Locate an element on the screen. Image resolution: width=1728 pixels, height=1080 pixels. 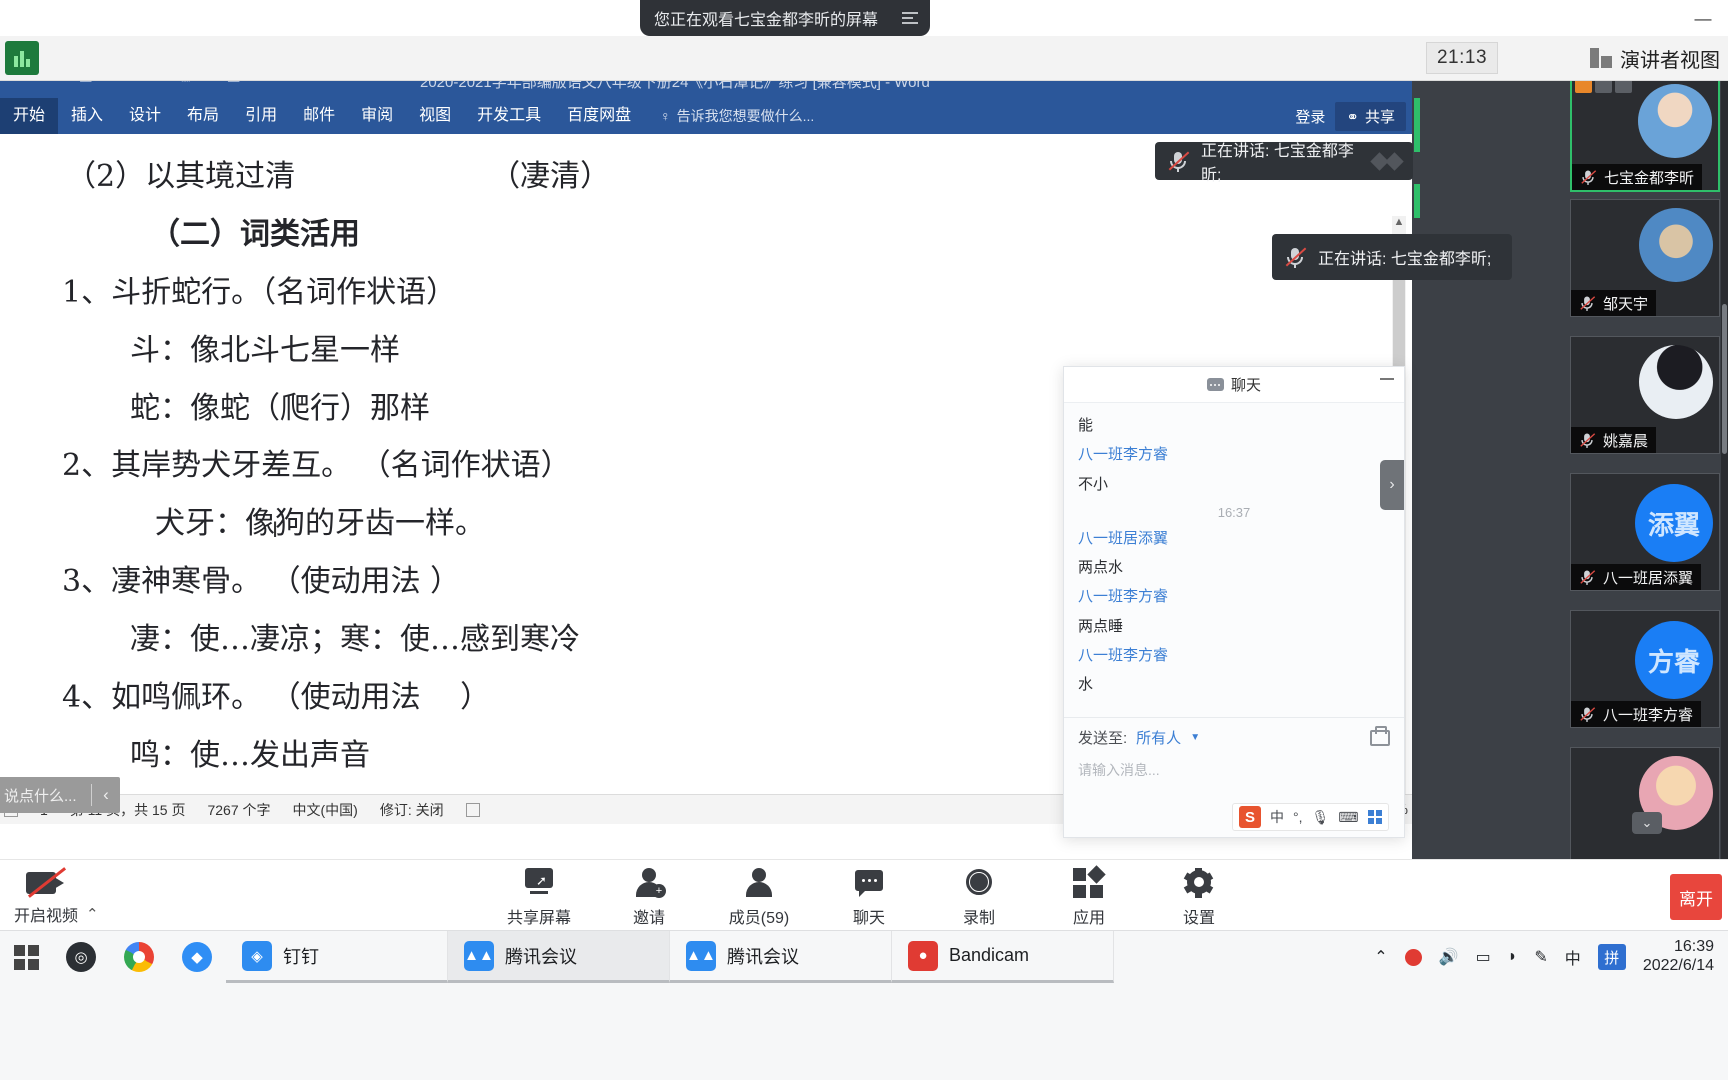
lightbulb-icon: ♀ is located at coordinates (665, 116).